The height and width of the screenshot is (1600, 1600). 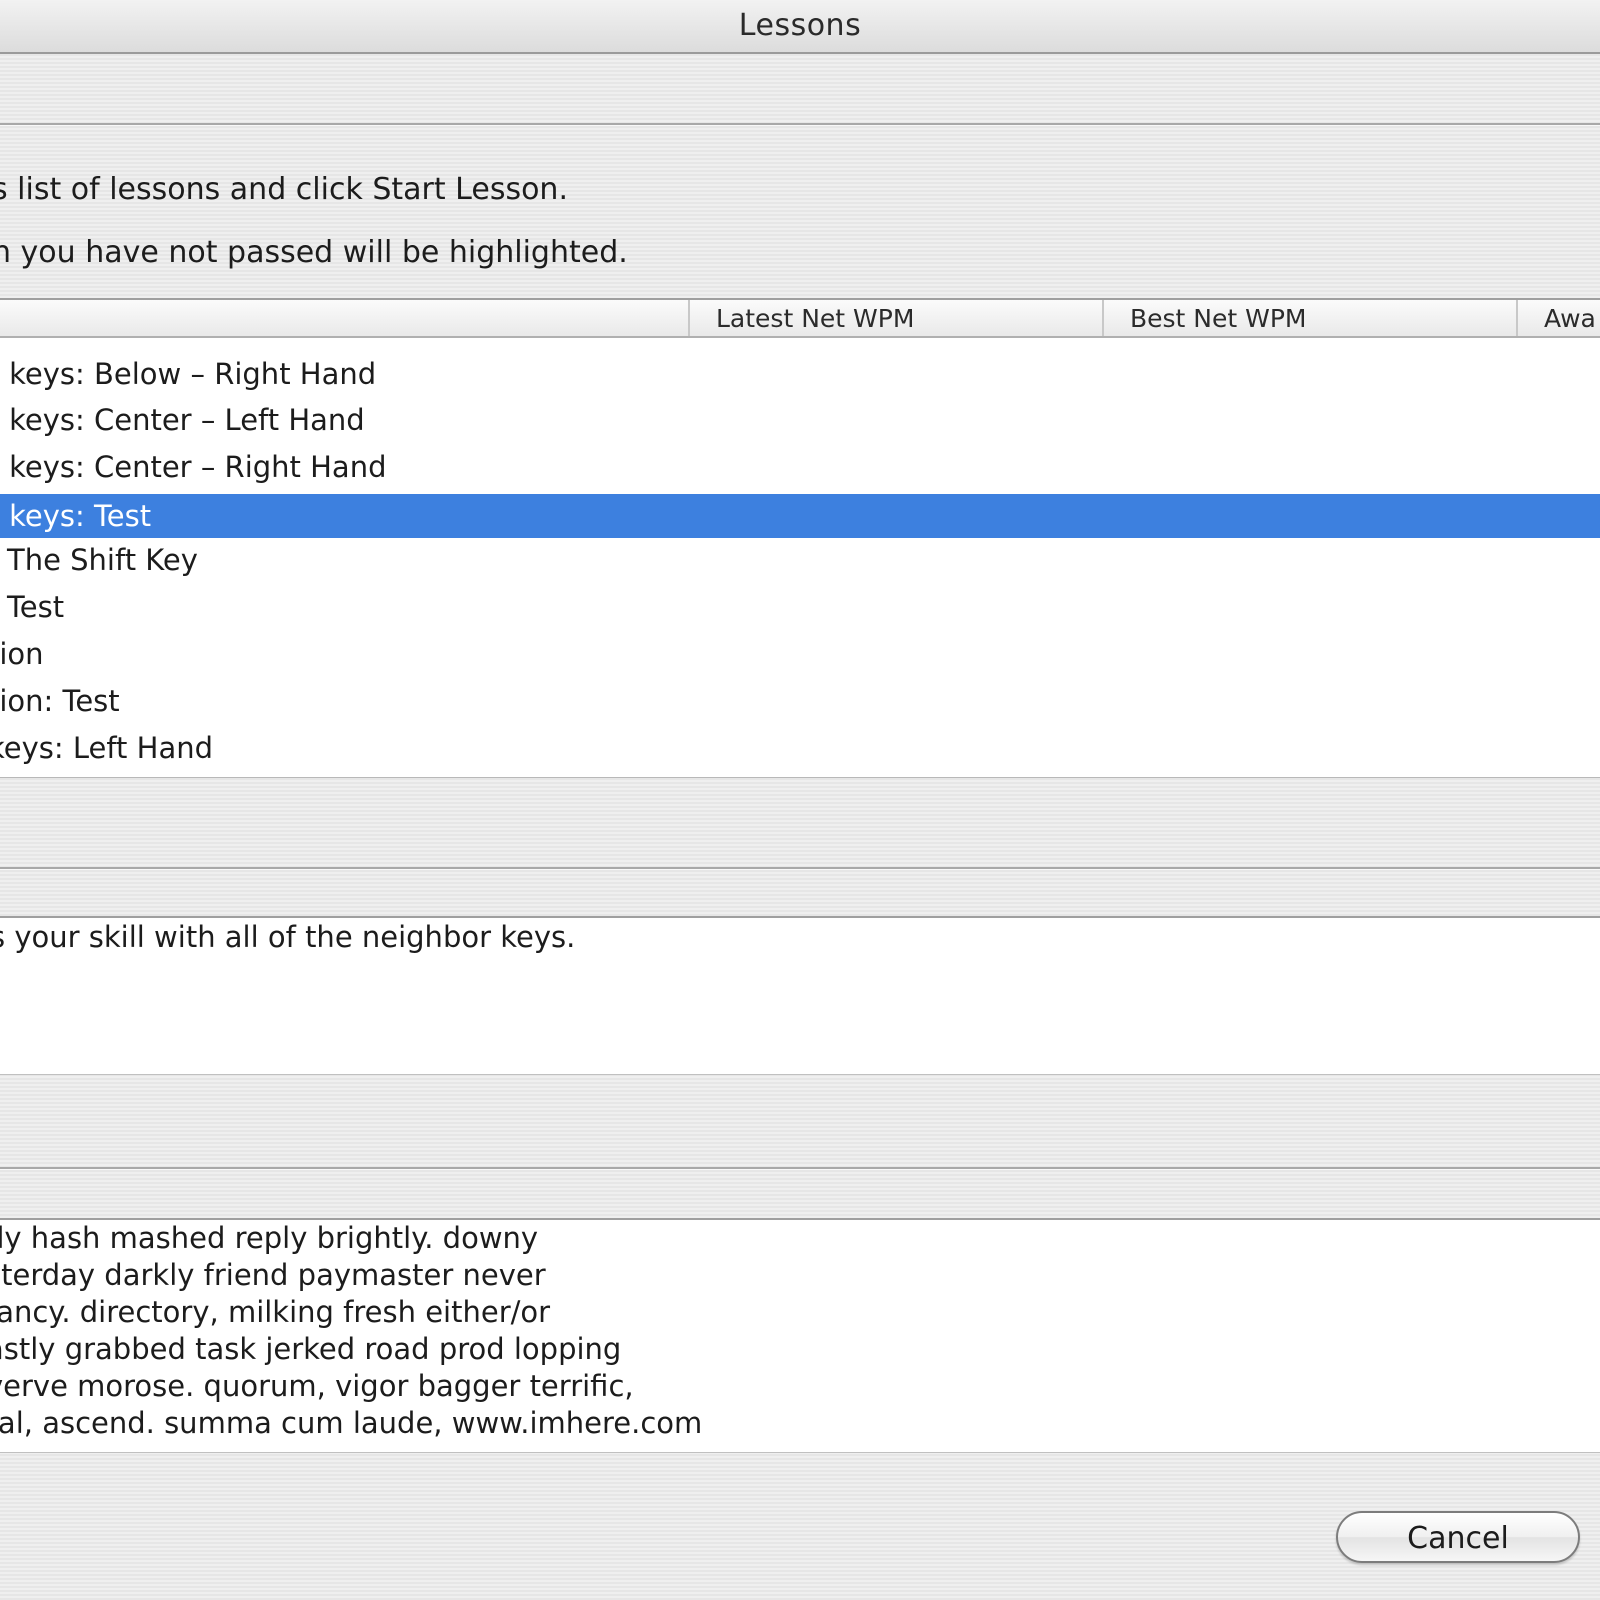 I want to click on table-row: r keys: Below – Right Hand, so click(x=800, y=375).